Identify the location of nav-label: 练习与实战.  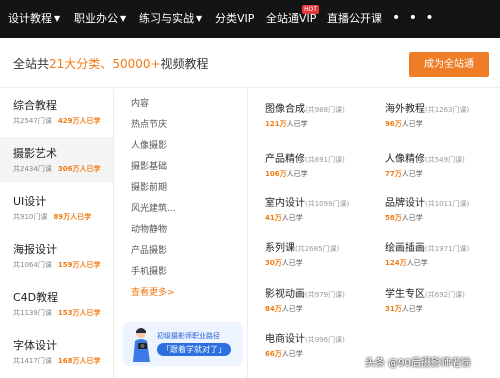
(166, 18).